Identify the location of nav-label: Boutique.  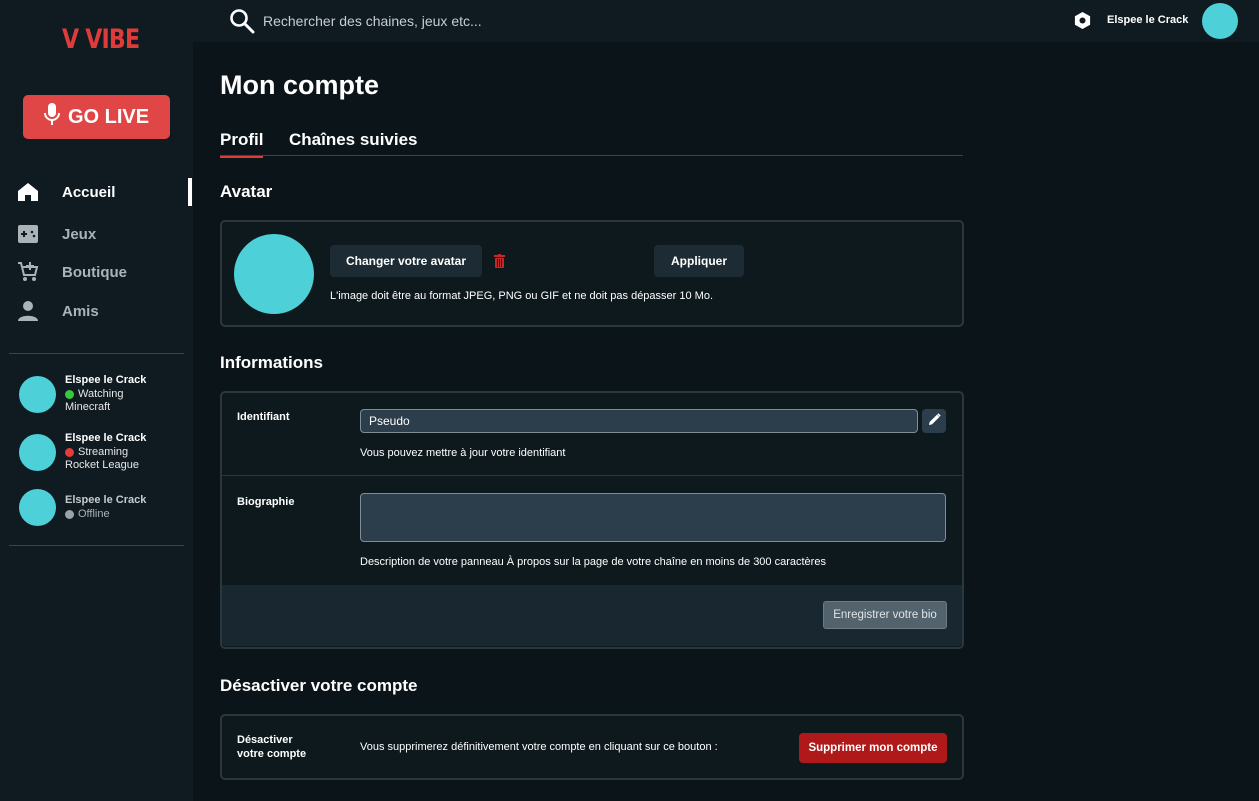
(94, 272).